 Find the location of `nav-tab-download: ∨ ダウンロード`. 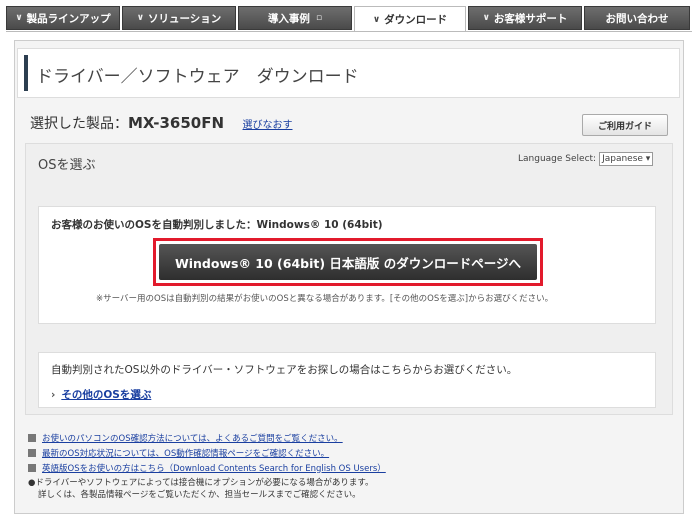

nav-tab-download: ∨ ダウンロード is located at coordinates (410, 19).